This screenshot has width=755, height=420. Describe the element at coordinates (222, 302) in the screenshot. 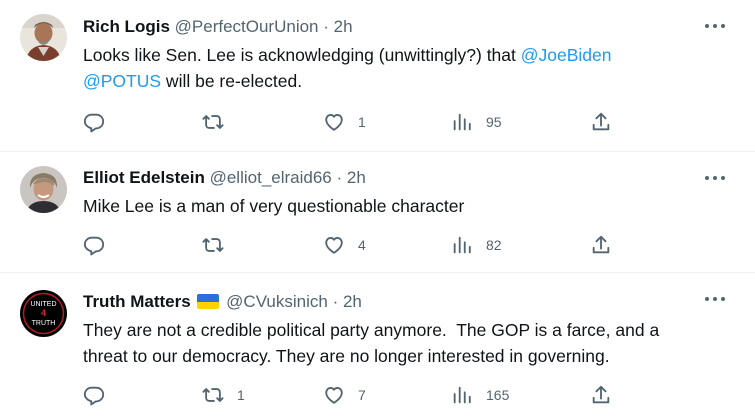

I see `tweet-header: Truth Matters @CVuksinich · 2h` at that location.